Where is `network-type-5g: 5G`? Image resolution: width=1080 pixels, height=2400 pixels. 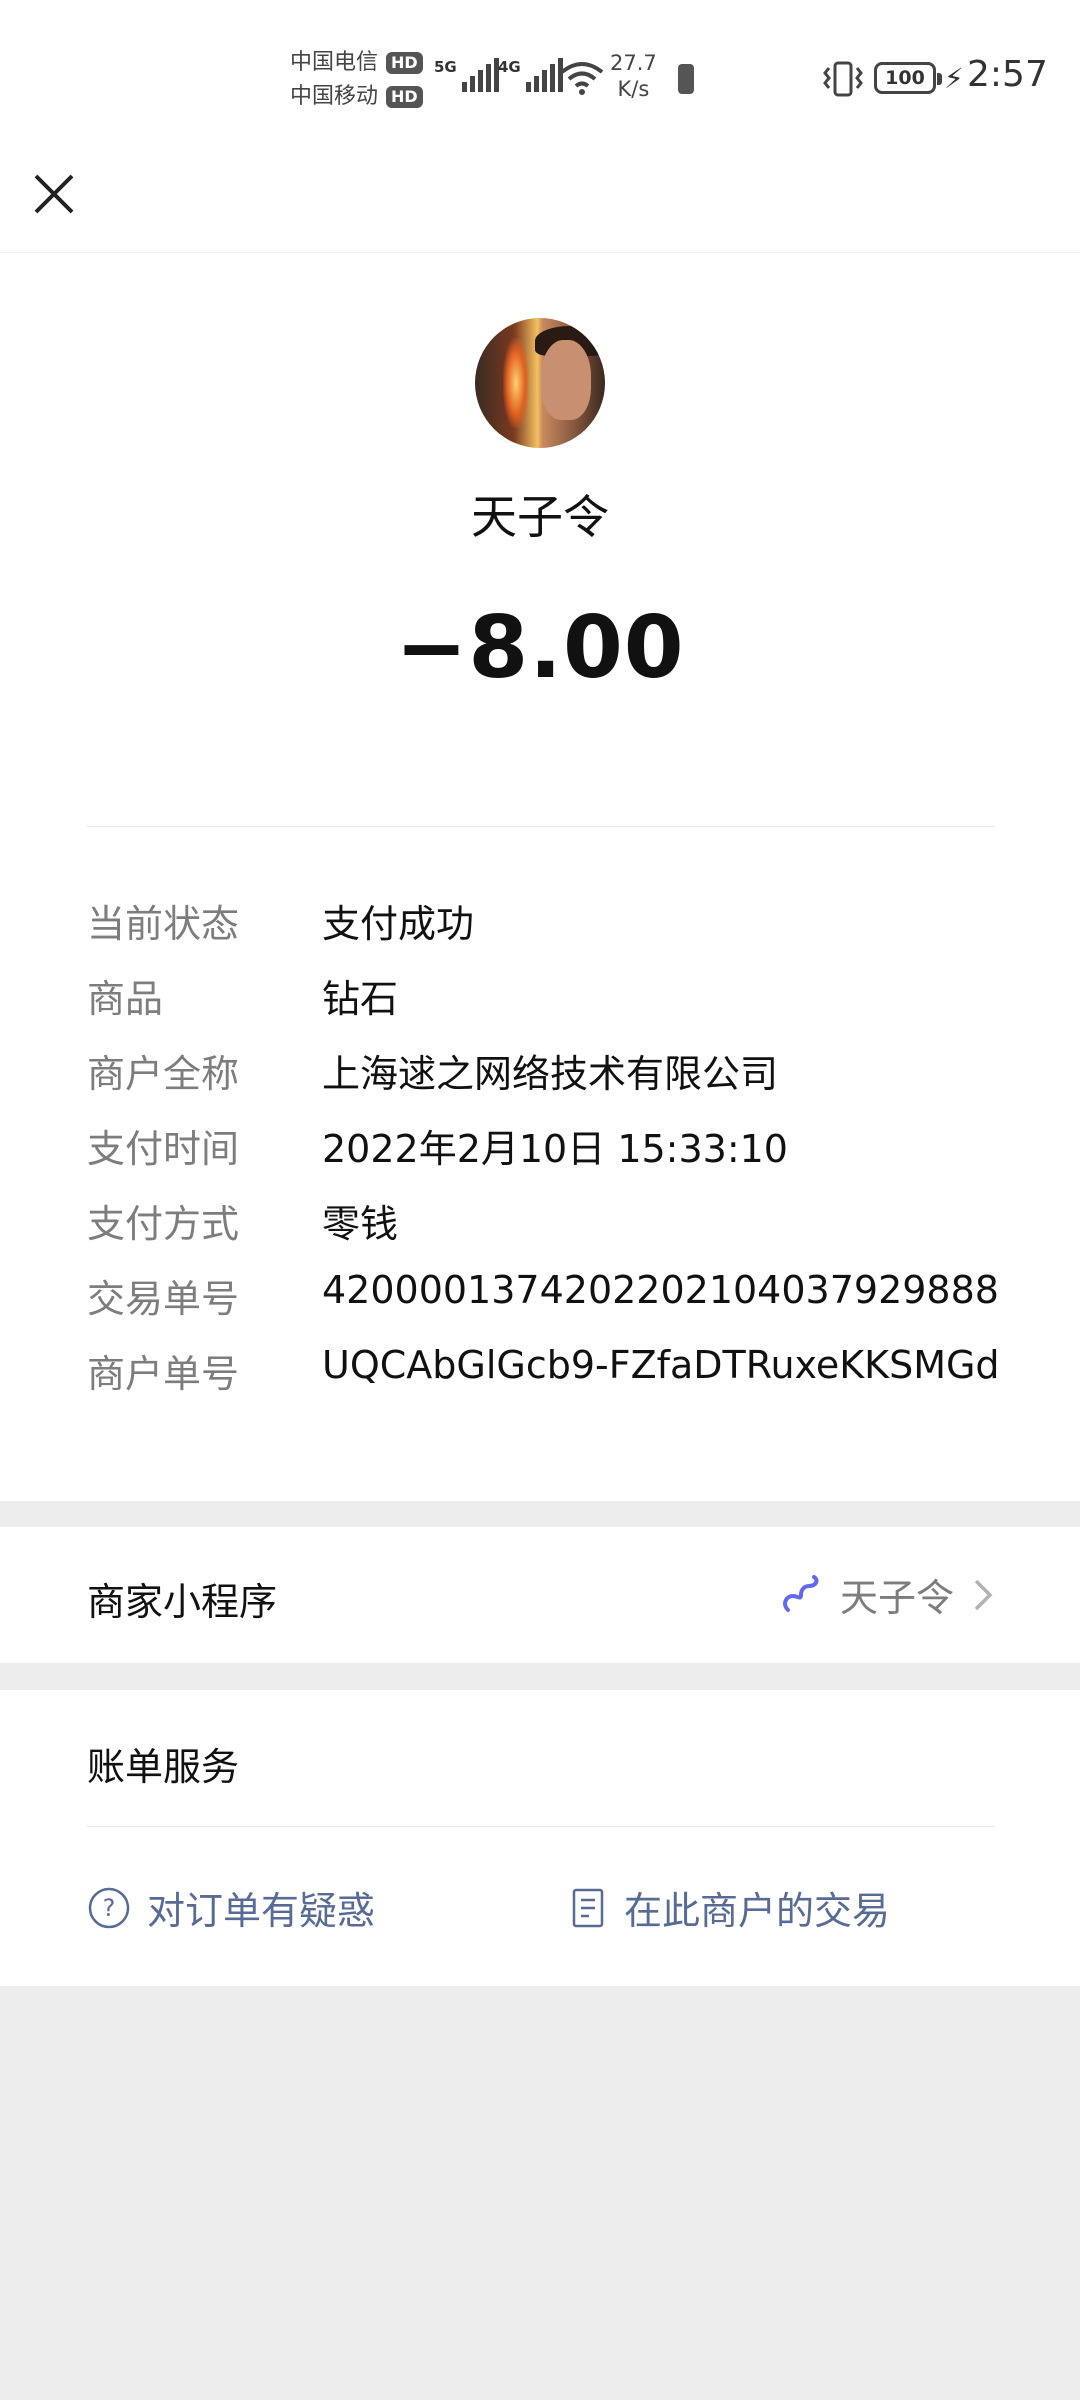 network-type-5g: 5G is located at coordinates (445, 67).